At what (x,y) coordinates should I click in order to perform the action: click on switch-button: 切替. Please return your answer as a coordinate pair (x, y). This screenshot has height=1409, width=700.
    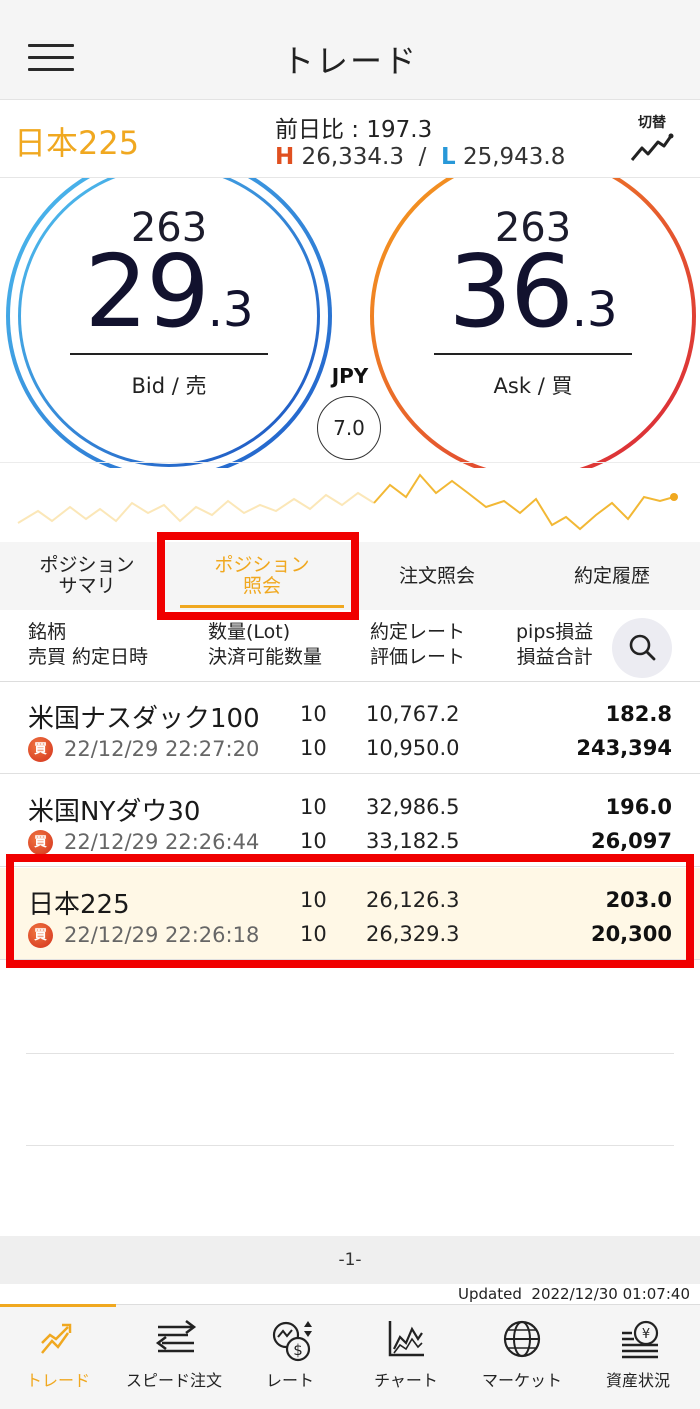
    Looking at the image, I should click on (652, 140).